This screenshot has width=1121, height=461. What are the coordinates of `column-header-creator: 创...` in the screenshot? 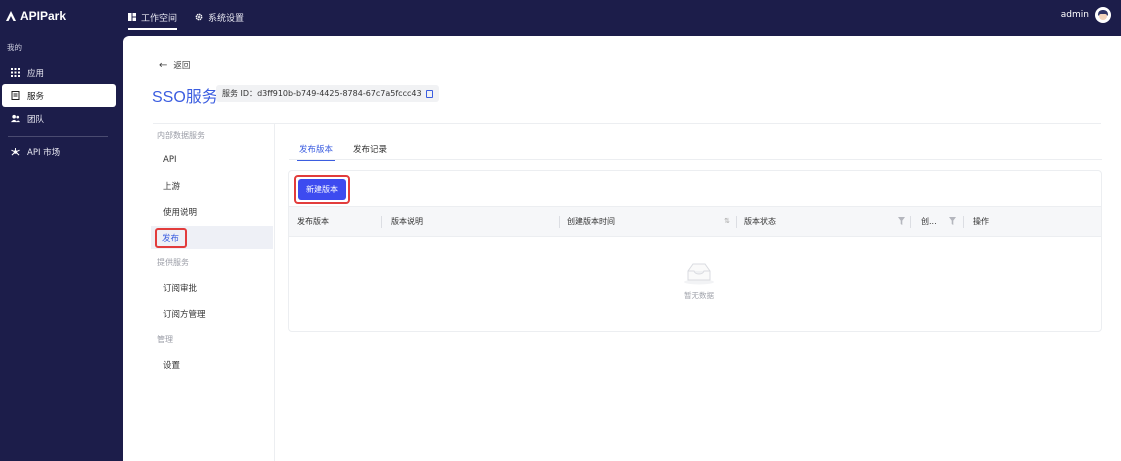 It's located at (931, 221).